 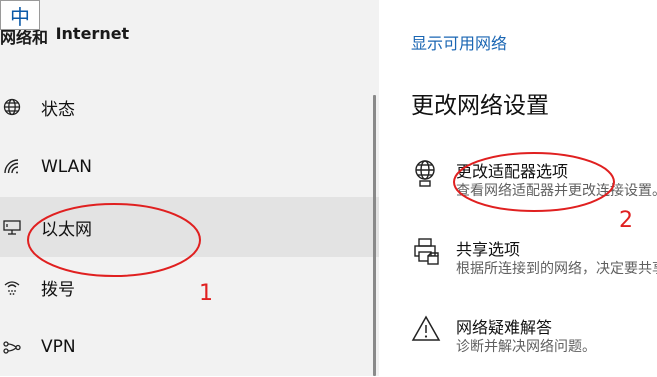 I want to click on annotation-number-1: 1, so click(x=206, y=293).